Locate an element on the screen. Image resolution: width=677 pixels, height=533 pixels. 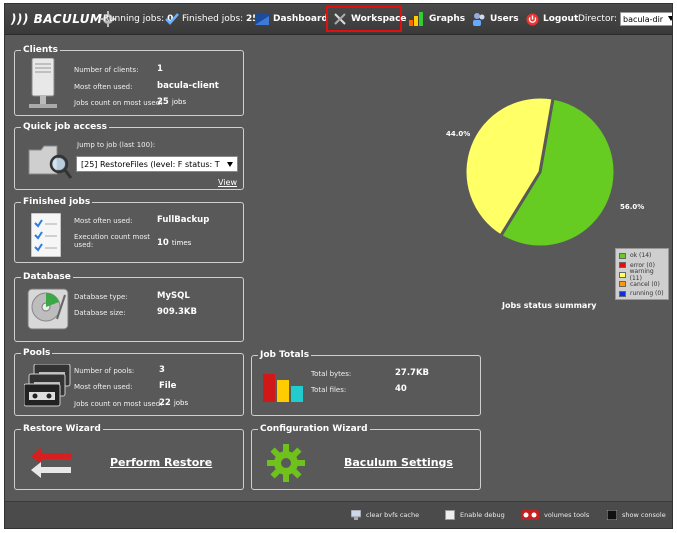
jump-to-job-select: [25] RestoreFiles (level: F status: T is located at coordinates (157, 164).